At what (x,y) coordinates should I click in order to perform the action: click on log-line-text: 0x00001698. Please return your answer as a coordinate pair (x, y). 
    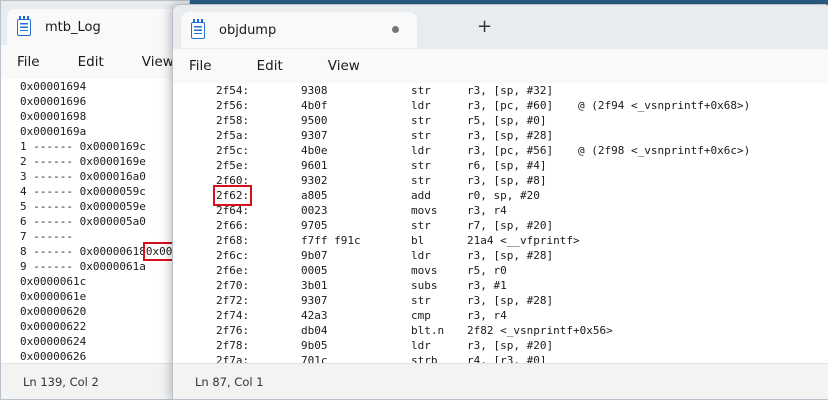
    Looking at the image, I should click on (53, 116).